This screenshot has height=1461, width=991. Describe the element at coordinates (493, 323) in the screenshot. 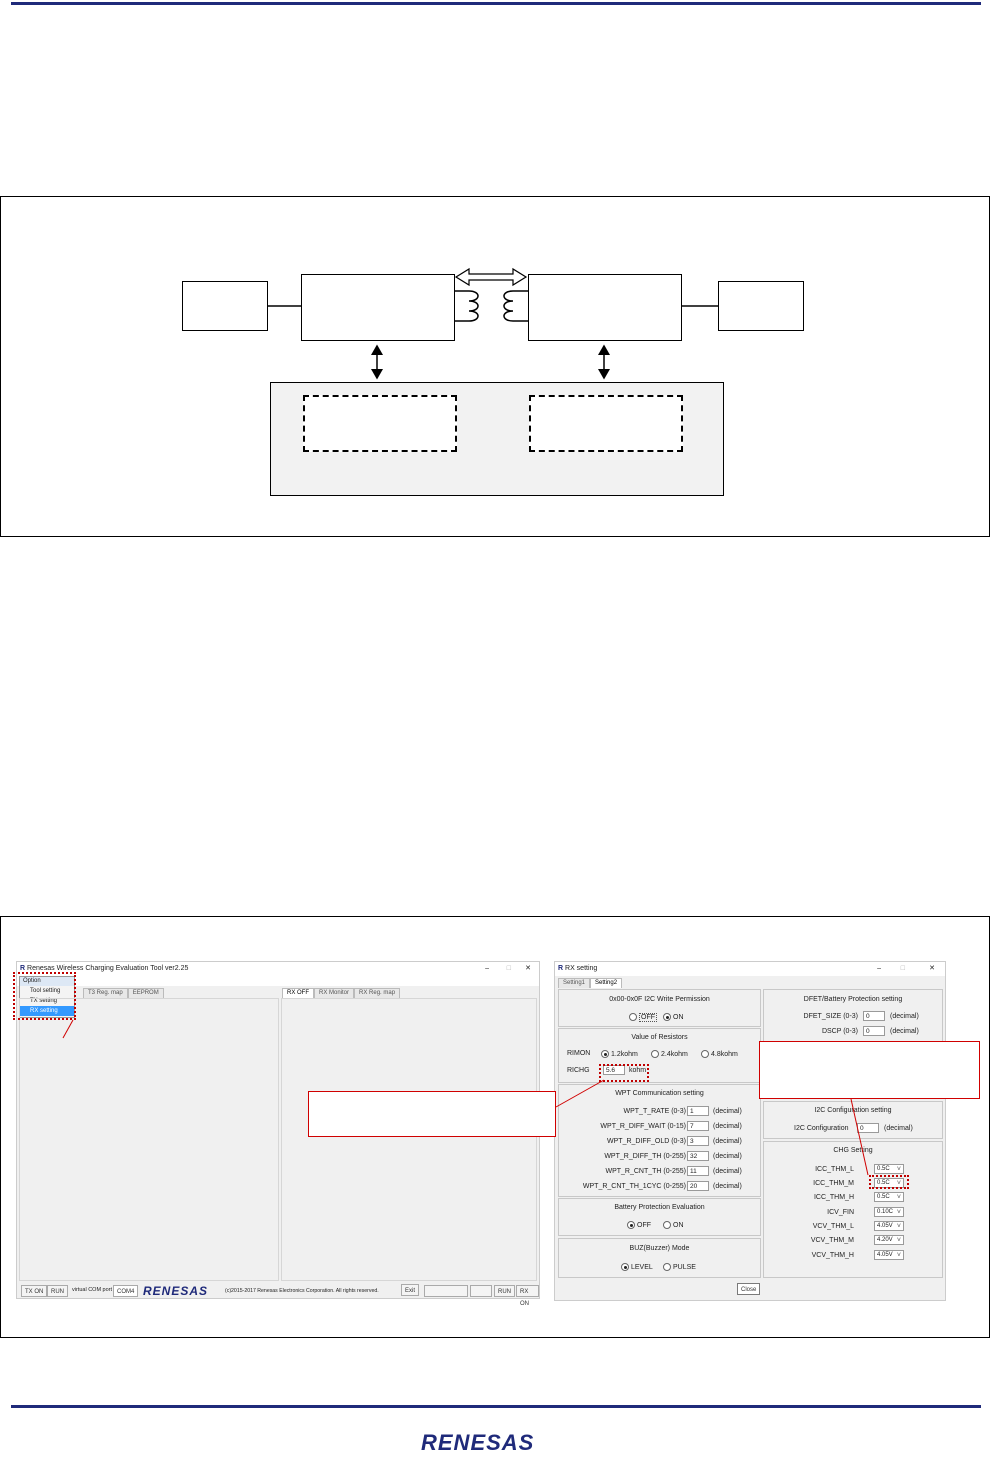

I see `diagram-connectors` at that location.